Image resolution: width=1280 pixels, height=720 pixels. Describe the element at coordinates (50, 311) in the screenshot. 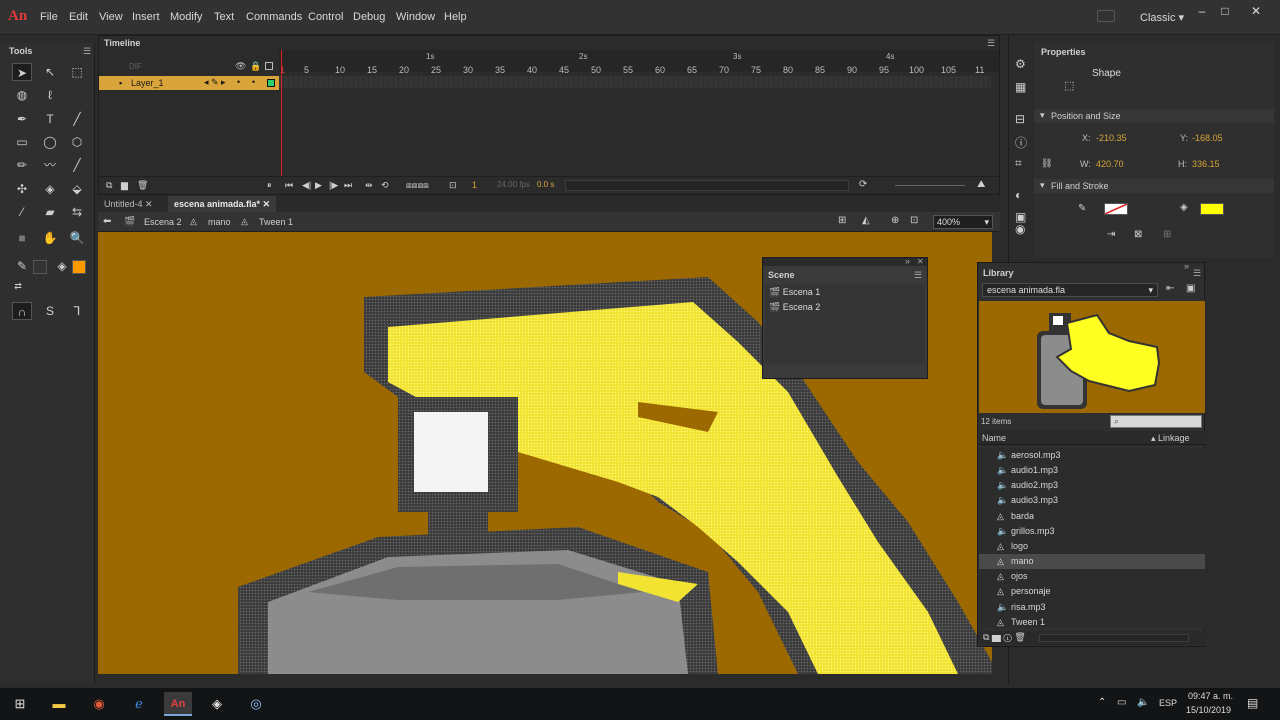

I see `smooth-icon: S` at that location.